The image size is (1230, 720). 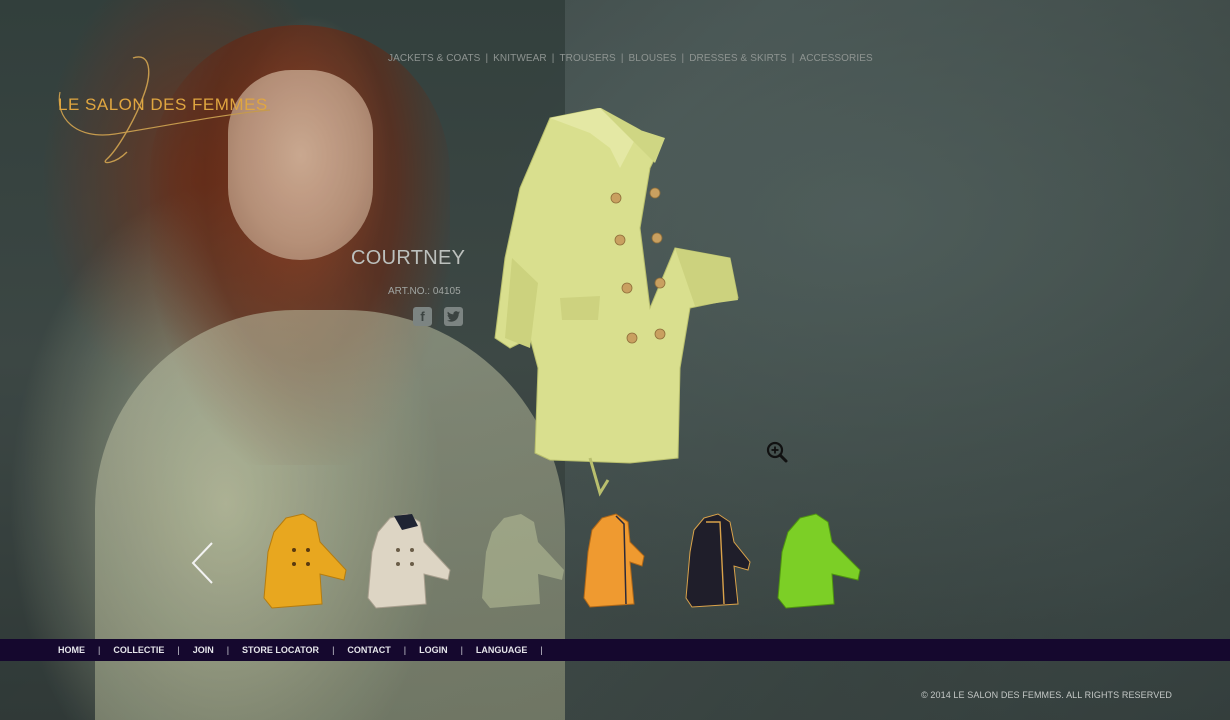 What do you see at coordinates (422, 316) in the screenshot?
I see `facebook-icon: f` at bounding box center [422, 316].